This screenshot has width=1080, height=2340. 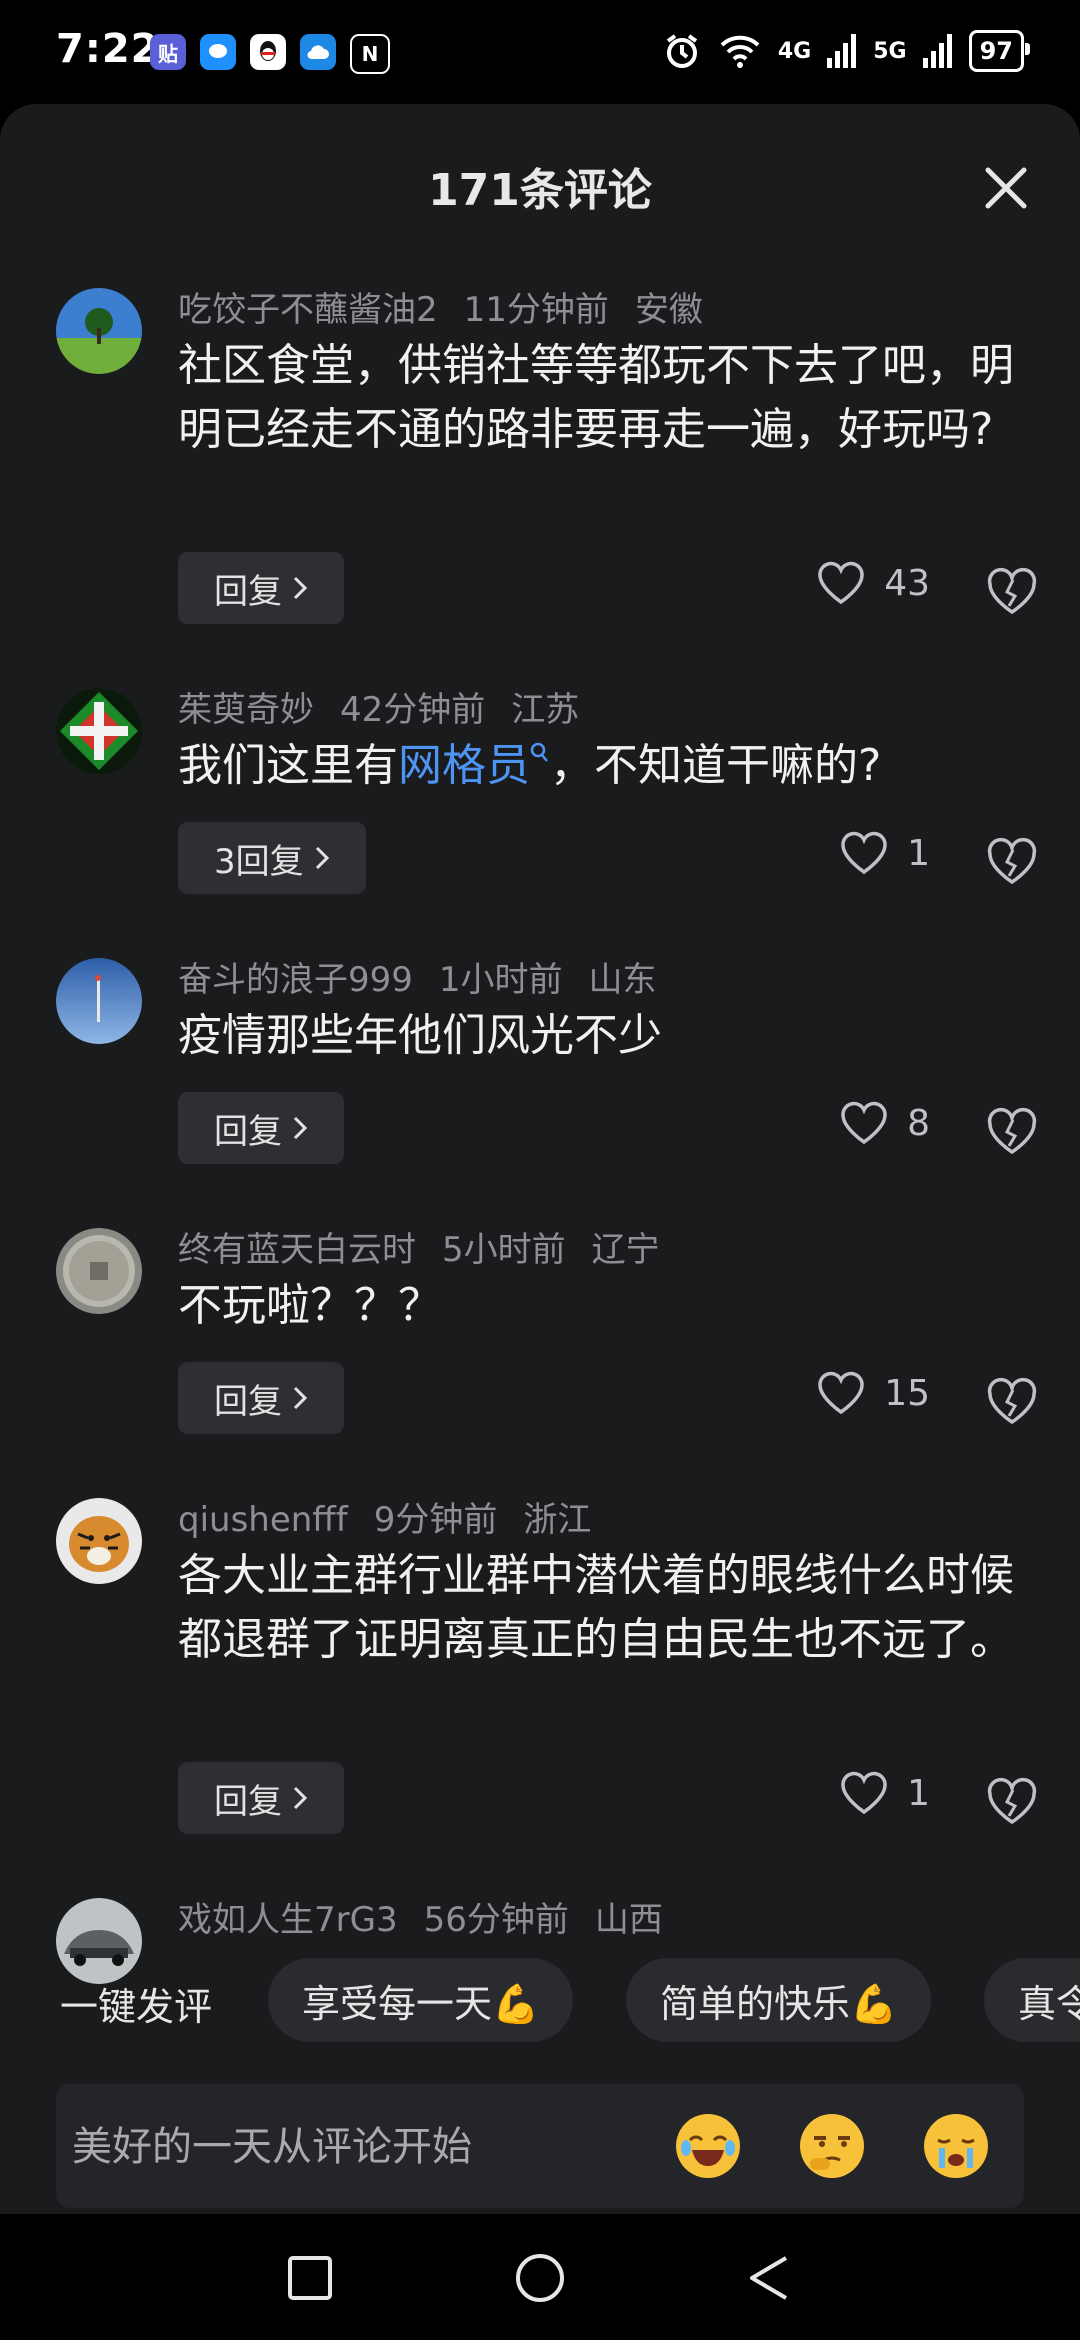 What do you see at coordinates (308, 310) in the screenshot?
I see `username: 吃饺子不蘸酱油2` at bounding box center [308, 310].